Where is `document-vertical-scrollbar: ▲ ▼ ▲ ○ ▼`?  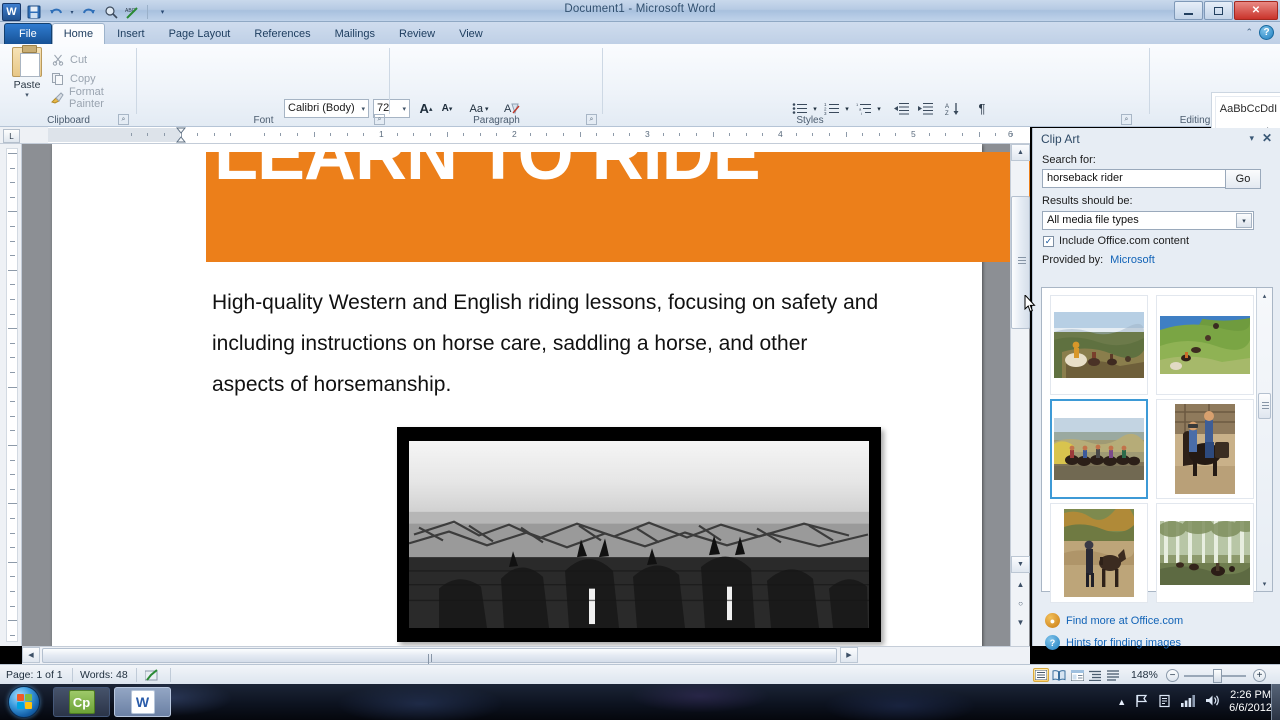
document-vertical-scrollbar: ▲ ▼ ▲ ○ ▼ is located at coordinates (1020, 395).